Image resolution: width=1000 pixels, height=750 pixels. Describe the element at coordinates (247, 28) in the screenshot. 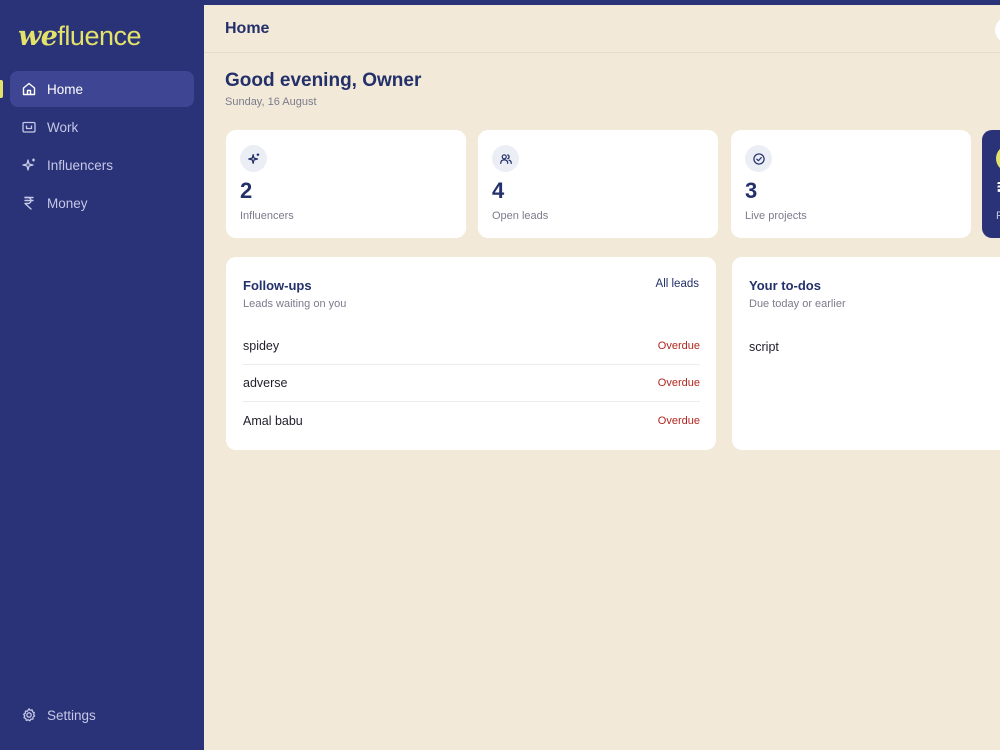

I see `page-title: Home` at that location.